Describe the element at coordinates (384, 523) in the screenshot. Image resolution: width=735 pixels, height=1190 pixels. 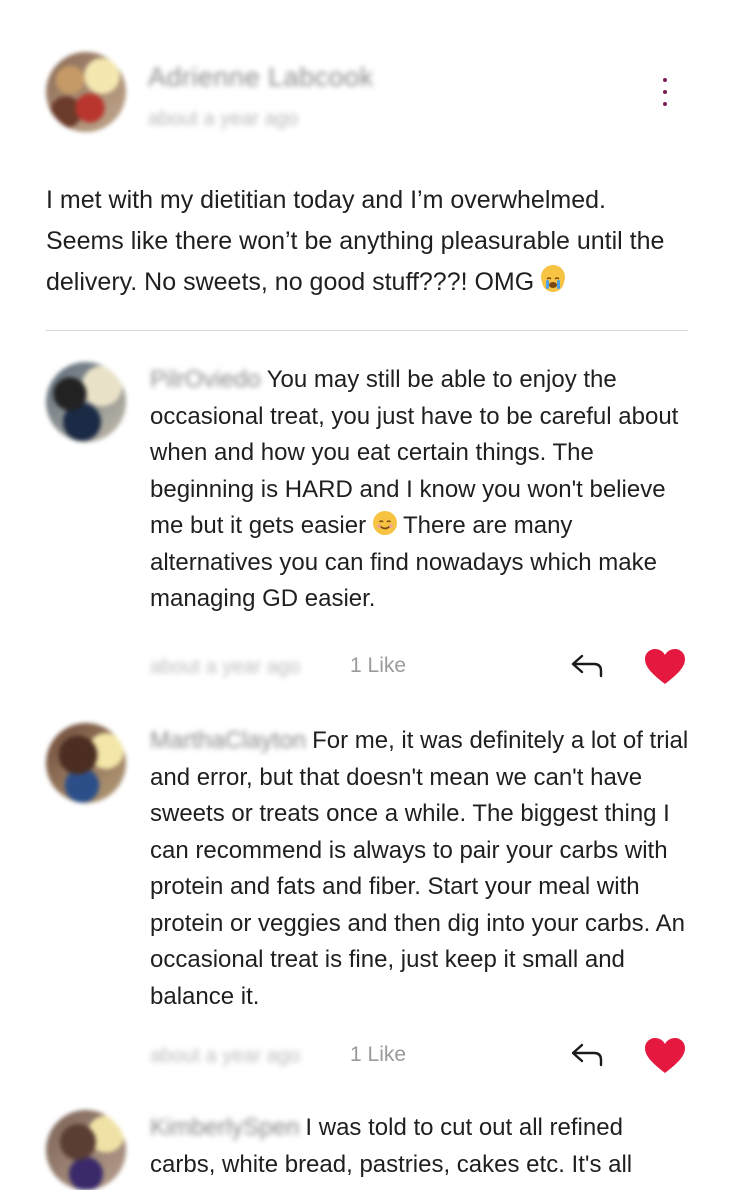
I see `smiling-face-emoji` at that location.